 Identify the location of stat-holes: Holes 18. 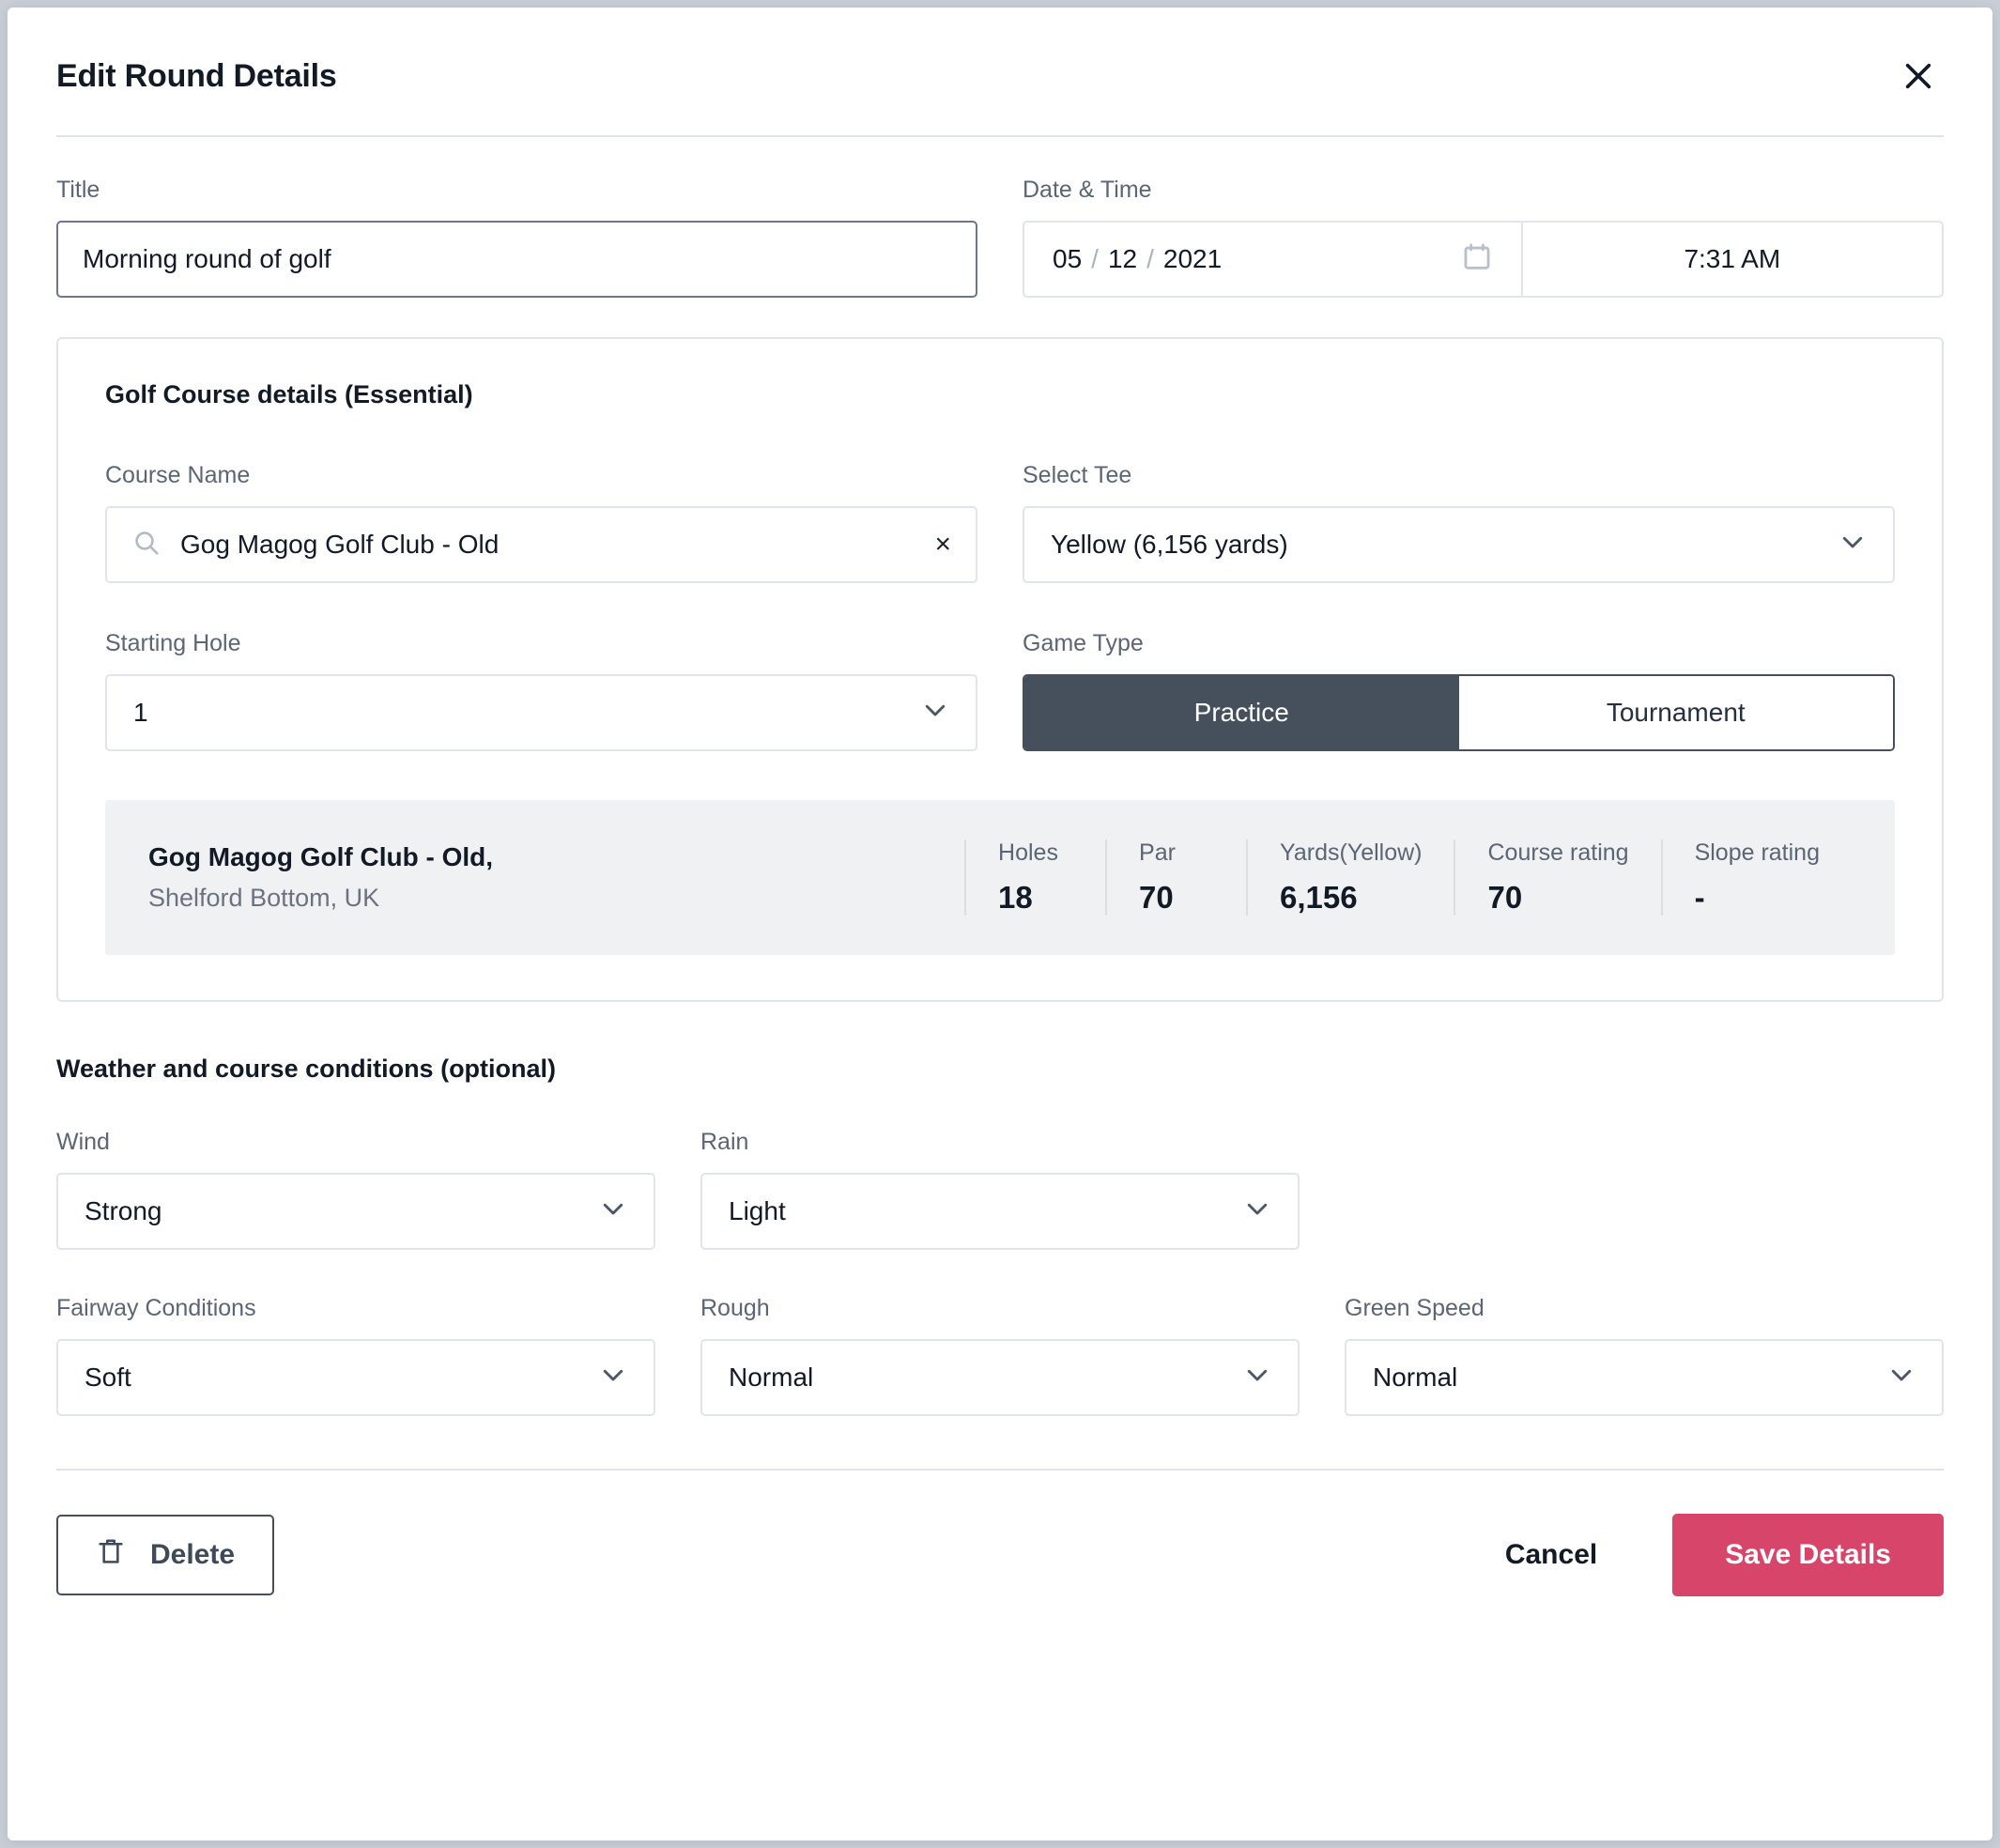
(1034, 877).